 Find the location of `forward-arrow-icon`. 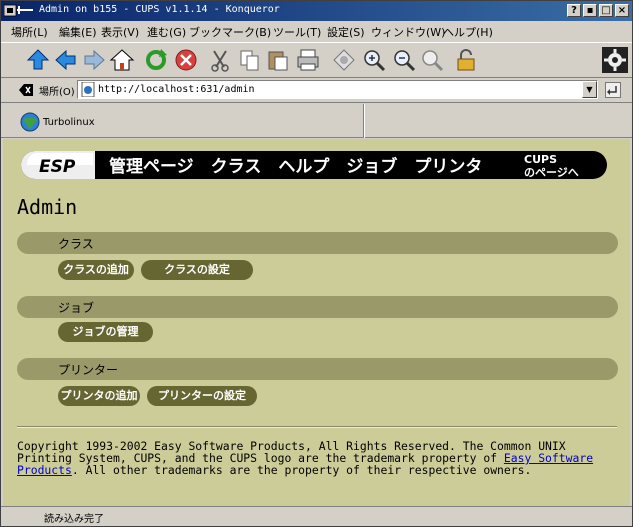

forward-arrow-icon is located at coordinates (94, 60).